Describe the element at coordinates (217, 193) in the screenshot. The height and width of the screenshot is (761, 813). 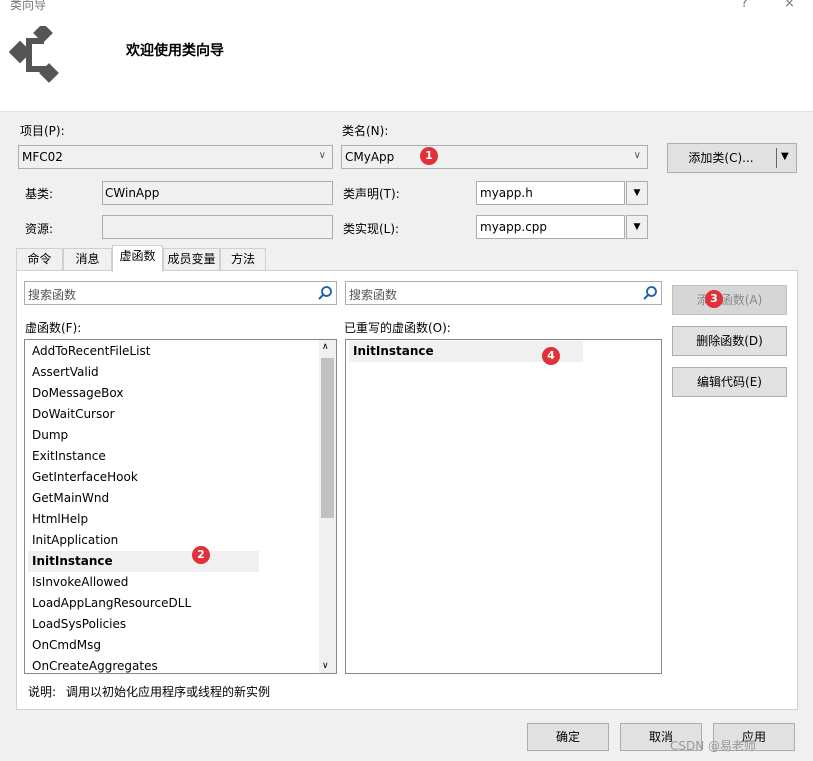
I see `base-class-field: CWinApp` at that location.